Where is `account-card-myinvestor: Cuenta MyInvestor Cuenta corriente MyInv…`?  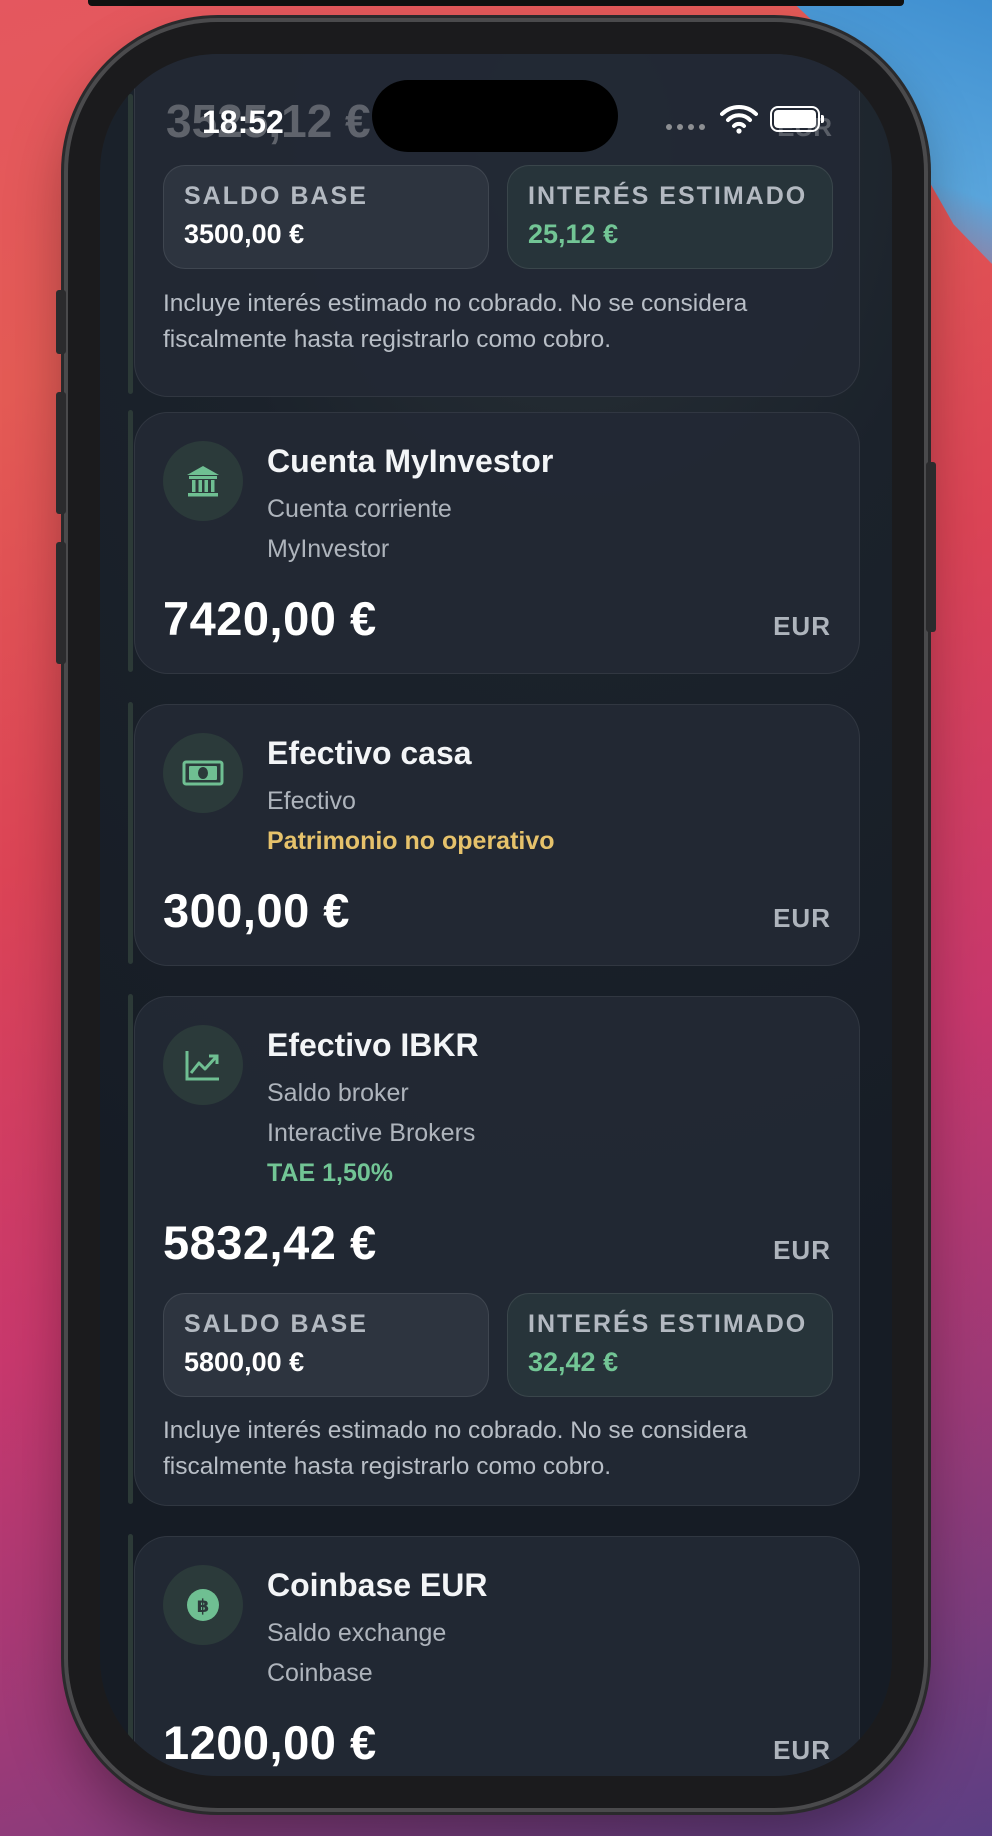
account-card-myinvestor: Cuenta MyInvestor Cuenta corriente MyInv… is located at coordinates (497, 543).